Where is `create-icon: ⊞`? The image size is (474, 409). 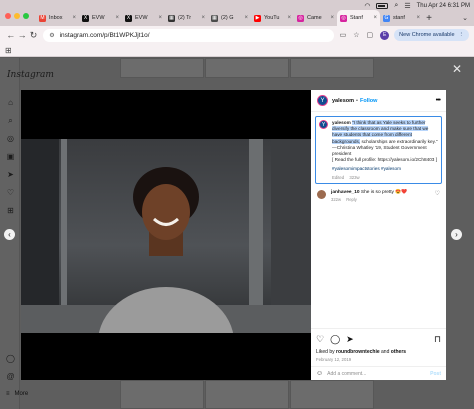
create-icon: ⊞ is located at coordinates (10, 210).